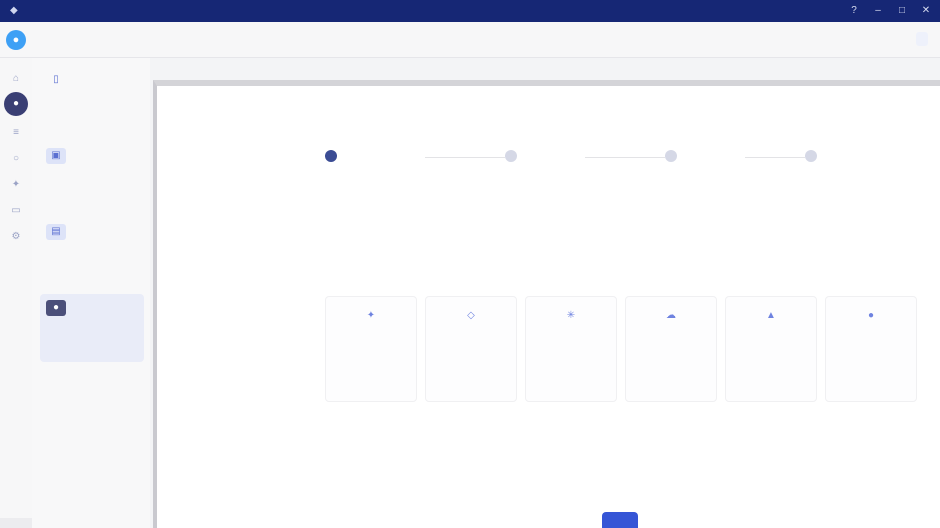 This screenshot has height=528, width=940. What do you see at coordinates (671, 315) in the screenshot?
I see `cloud-icon: ☁` at bounding box center [671, 315].